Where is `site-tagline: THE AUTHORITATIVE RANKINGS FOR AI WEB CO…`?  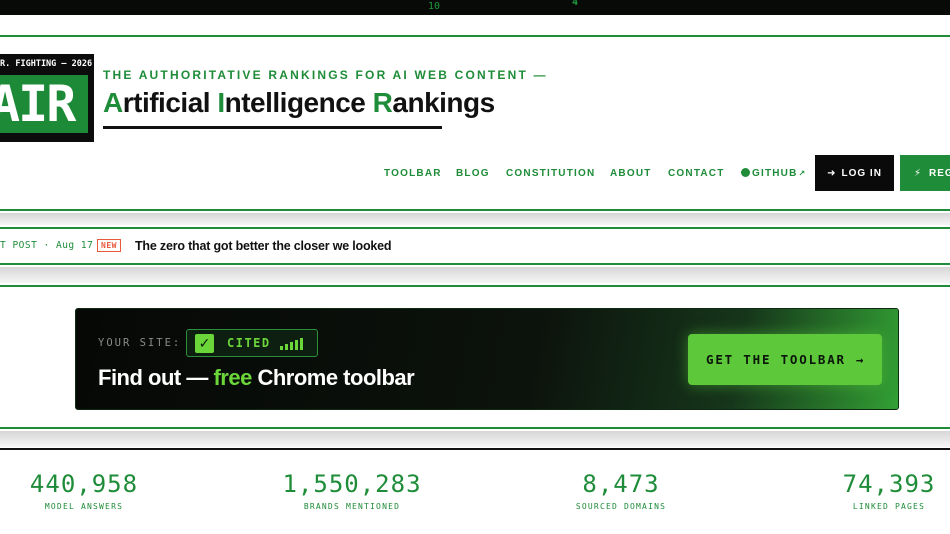
site-tagline: THE AUTHORITATIVE RANKINGS FOR AI WEB CO… is located at coordinates (325, 75).